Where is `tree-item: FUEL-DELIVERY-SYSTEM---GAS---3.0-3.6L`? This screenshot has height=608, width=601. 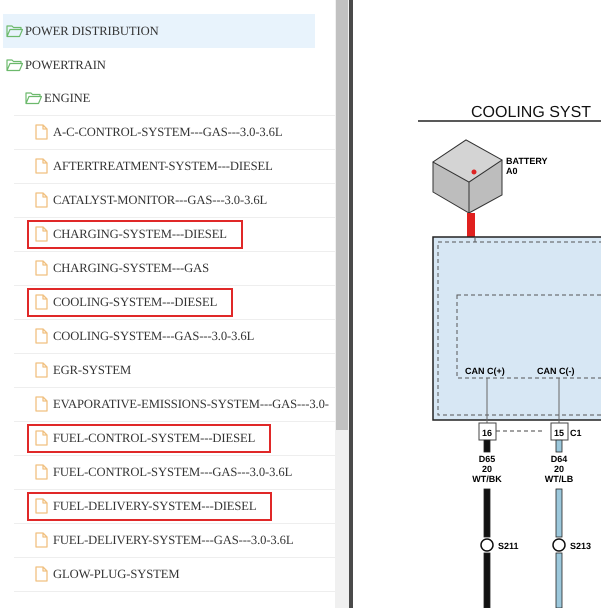
tree-item: FUEL-DELIVERY-SYSTEM---GAS---3.0-3.6L is located at coordinates (174, 541).